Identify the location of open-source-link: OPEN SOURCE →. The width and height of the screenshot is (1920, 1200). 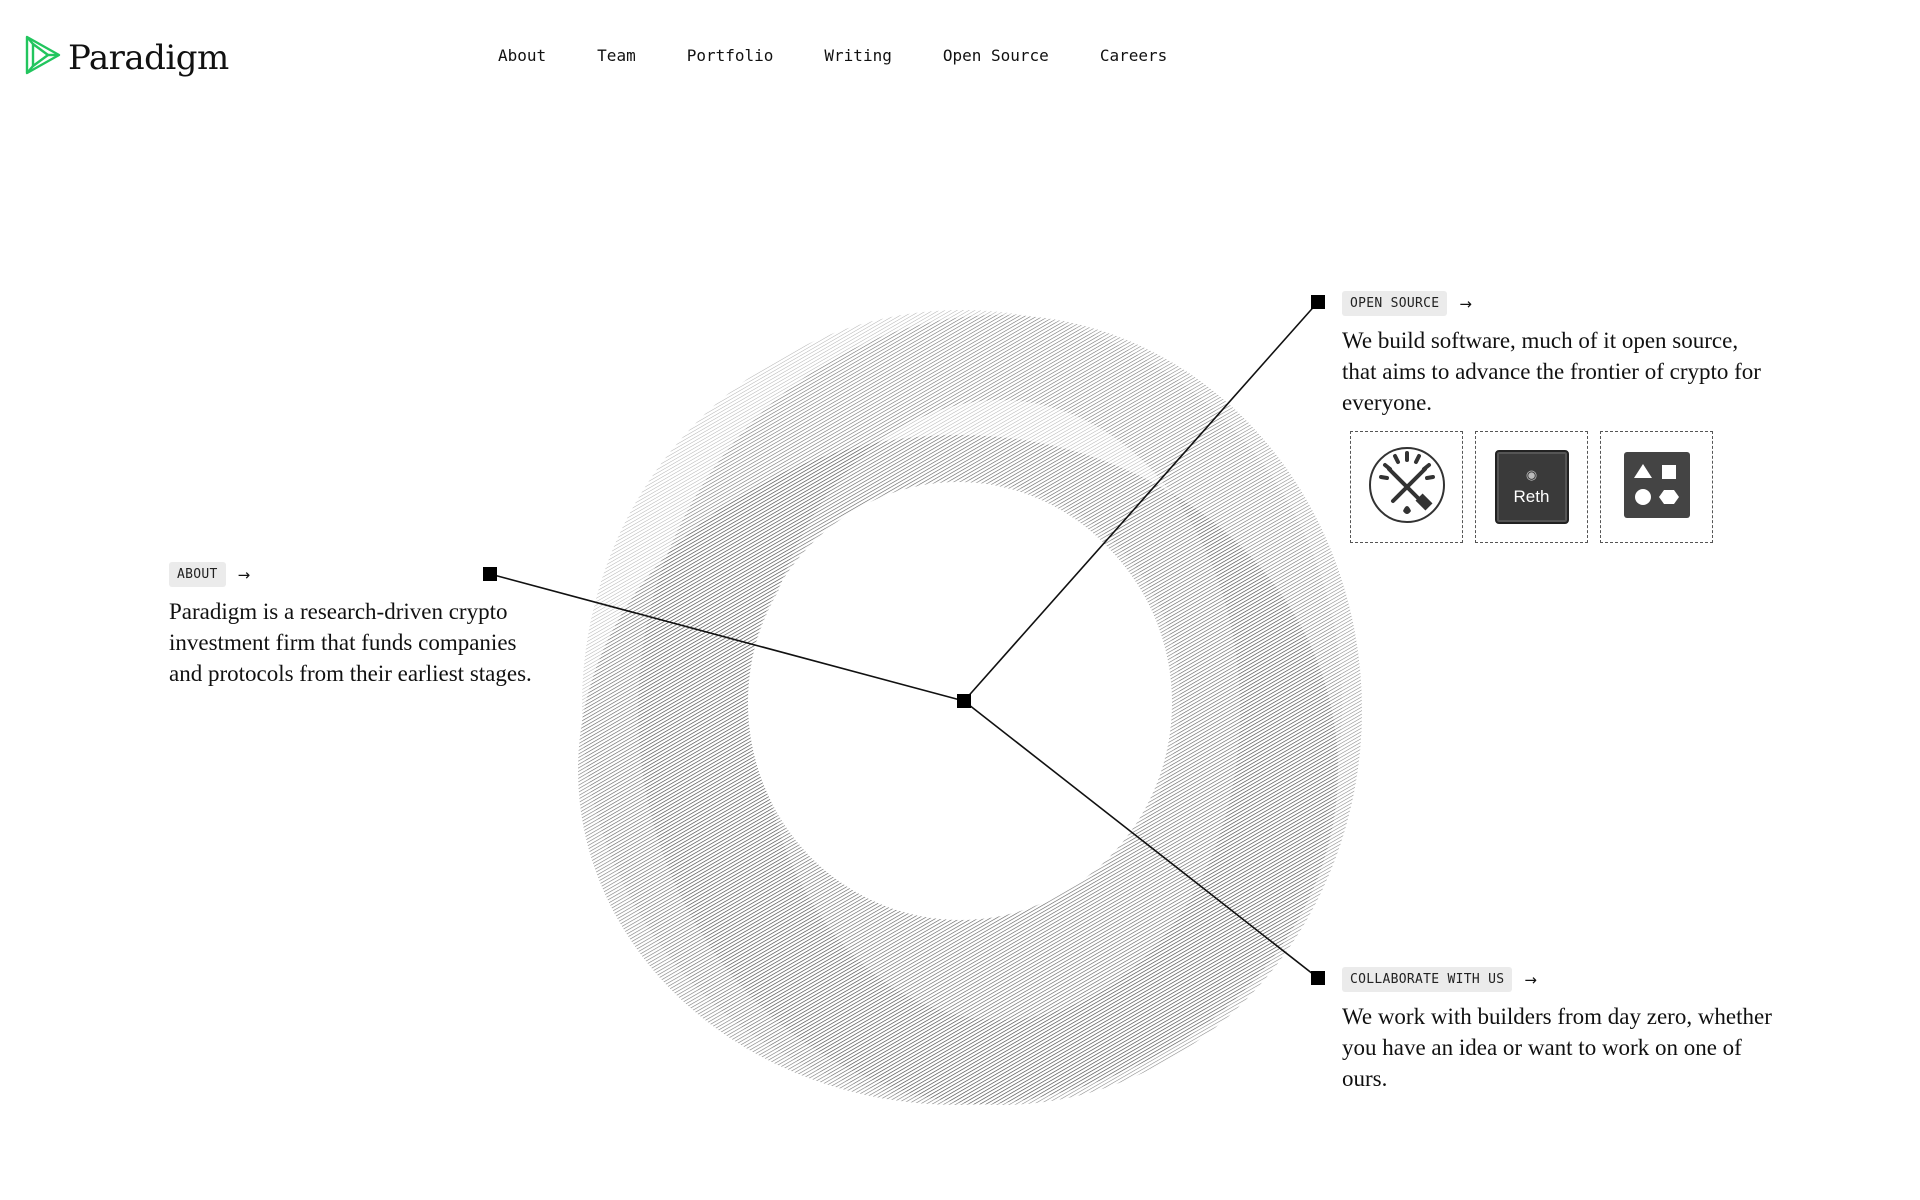
(1407, 303).